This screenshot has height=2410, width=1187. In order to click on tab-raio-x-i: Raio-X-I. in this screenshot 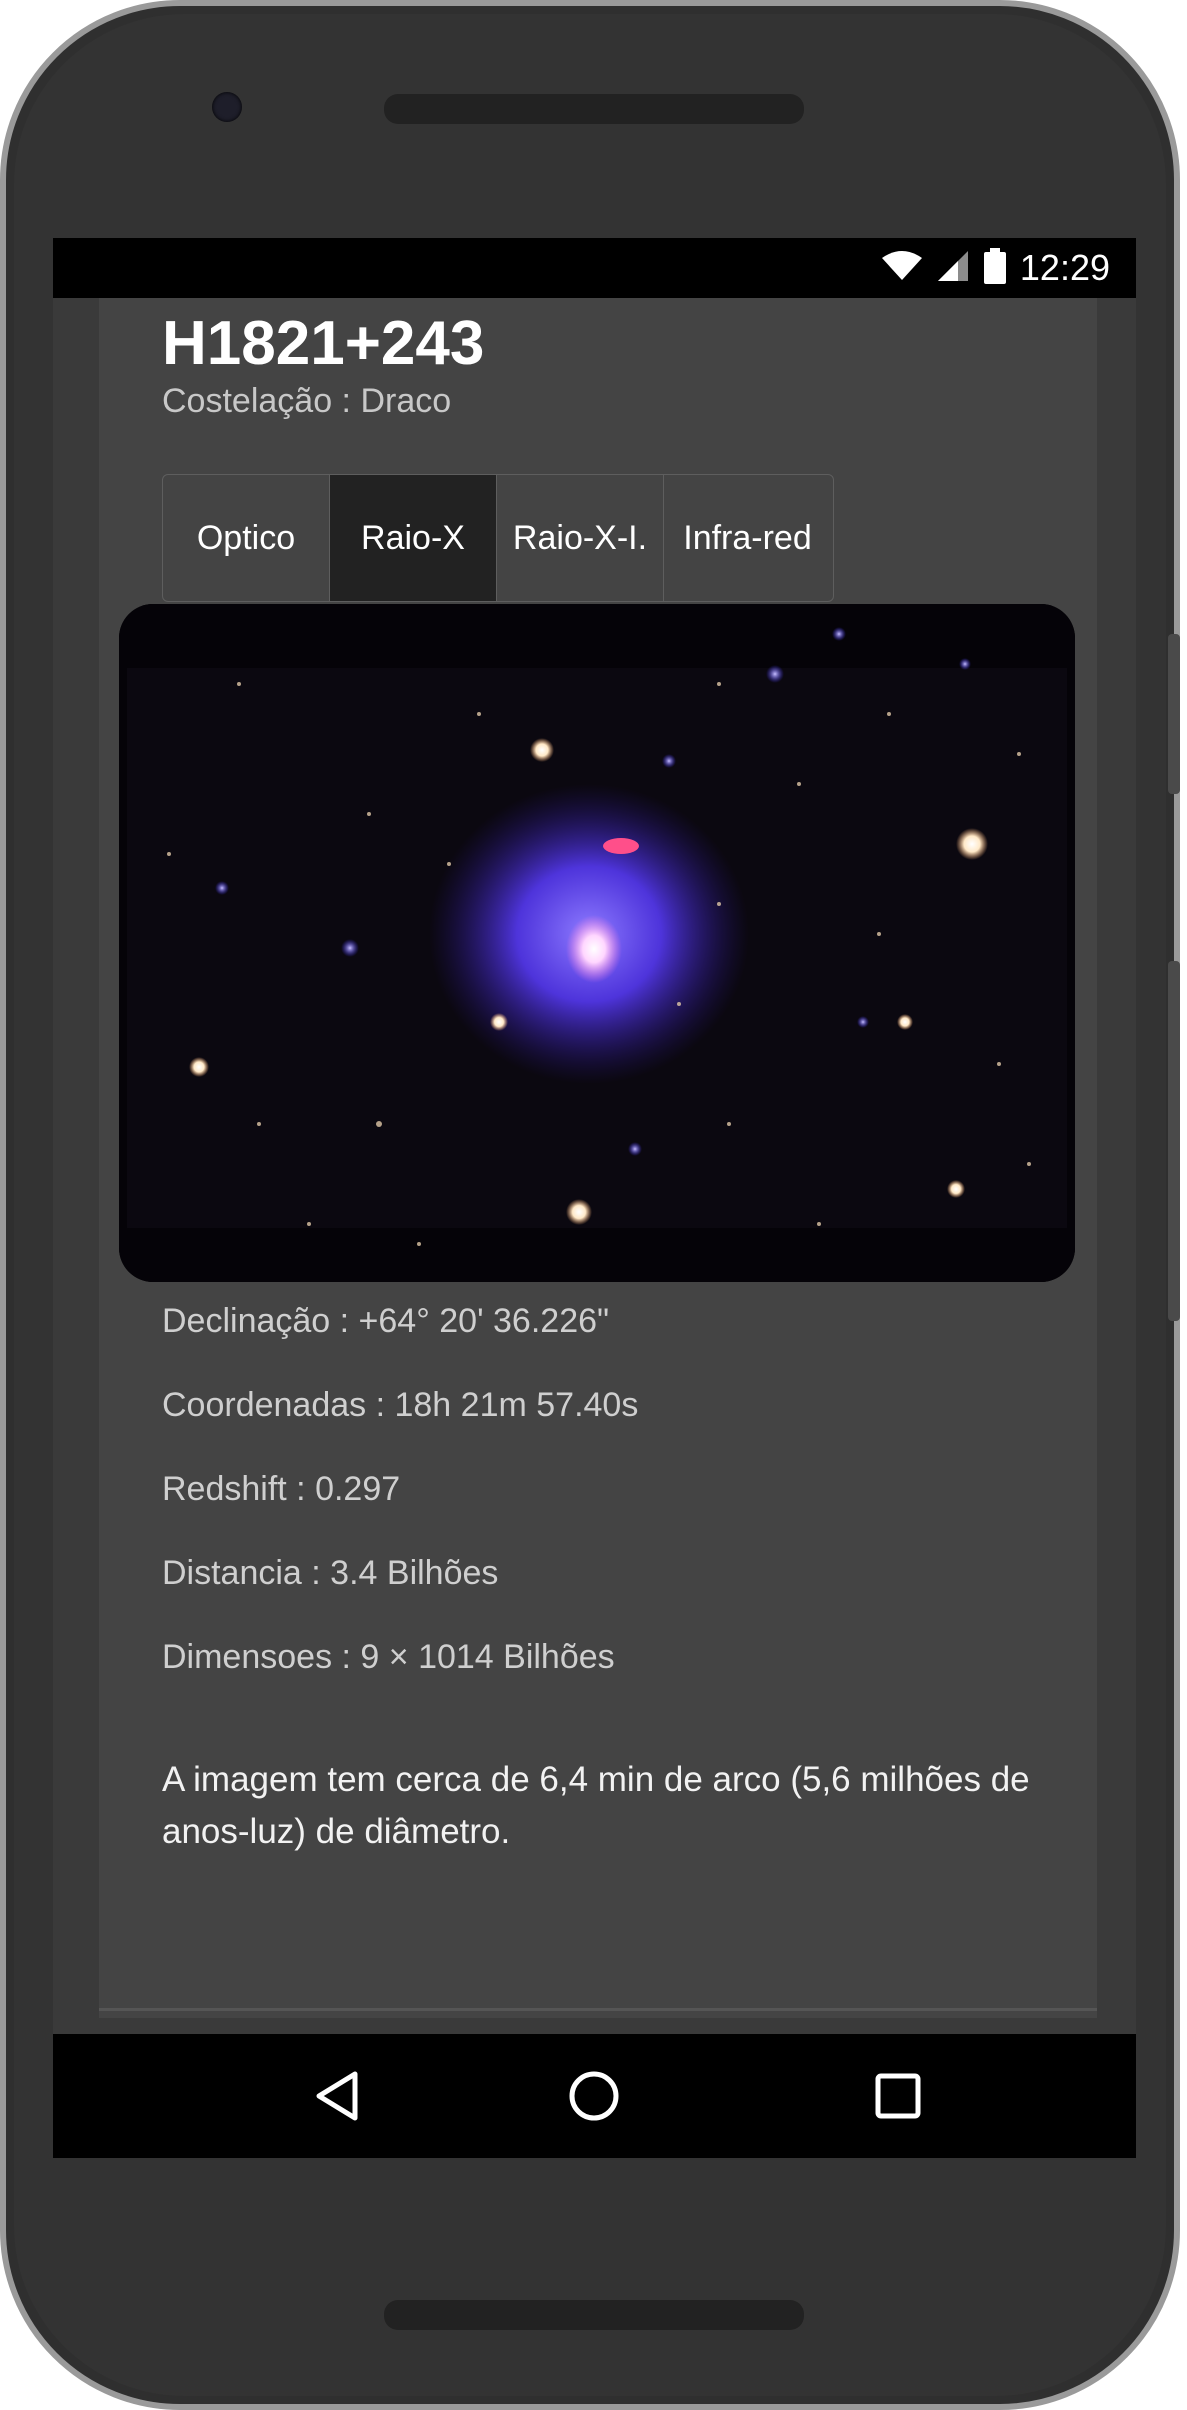, I will do `click(580, 538)`.